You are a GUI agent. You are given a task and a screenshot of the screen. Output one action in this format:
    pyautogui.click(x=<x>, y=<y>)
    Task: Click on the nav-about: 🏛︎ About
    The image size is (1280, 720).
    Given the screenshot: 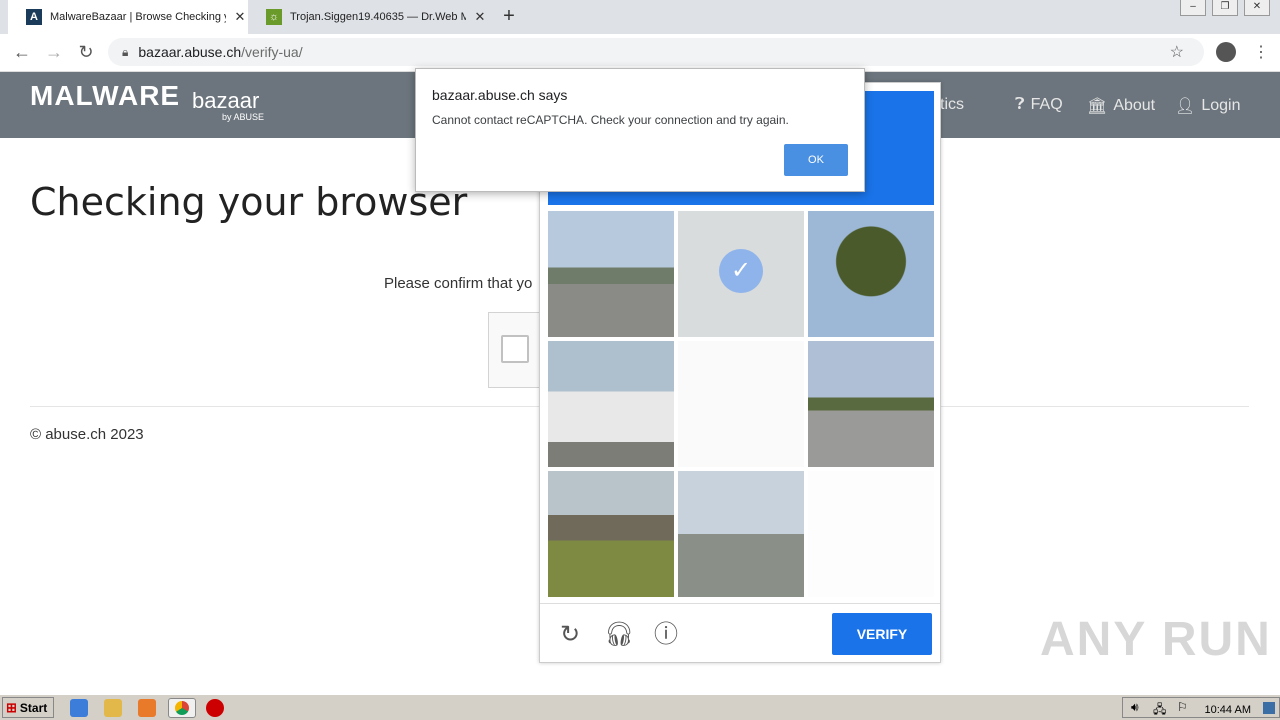 What is the action you would take?
    pyautogui.click(x=1121, y=106)
    